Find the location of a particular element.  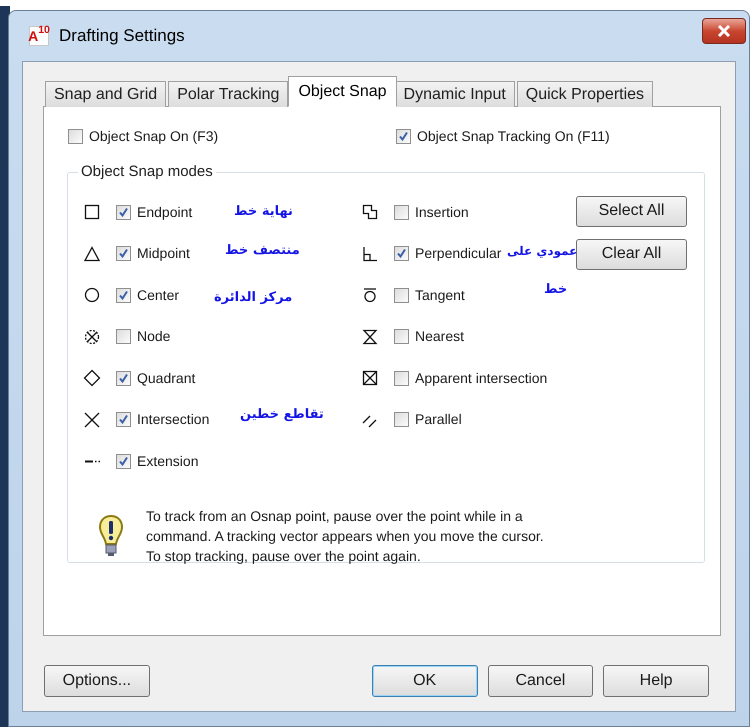

circle-icon is located at coordinates (92, 295).